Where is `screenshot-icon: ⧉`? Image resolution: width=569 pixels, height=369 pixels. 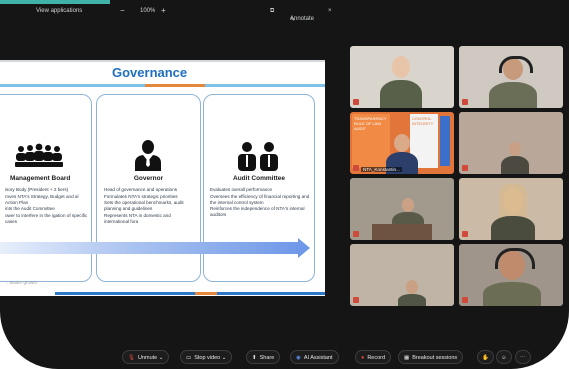
screenshot-icon: ⧉ is located at coordinates (272, 11).